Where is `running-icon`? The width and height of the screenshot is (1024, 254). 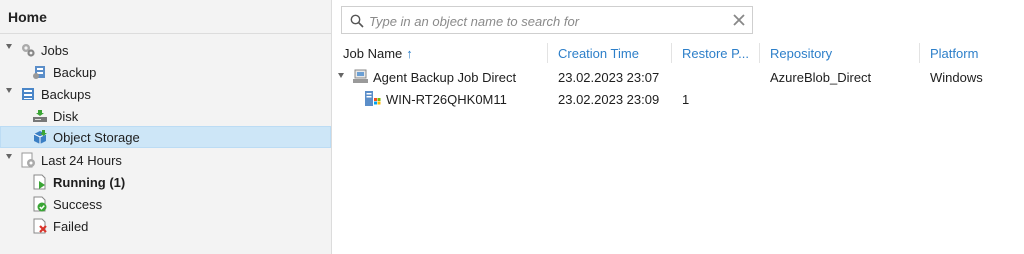 running-icon is located at coordinates (39, 182).